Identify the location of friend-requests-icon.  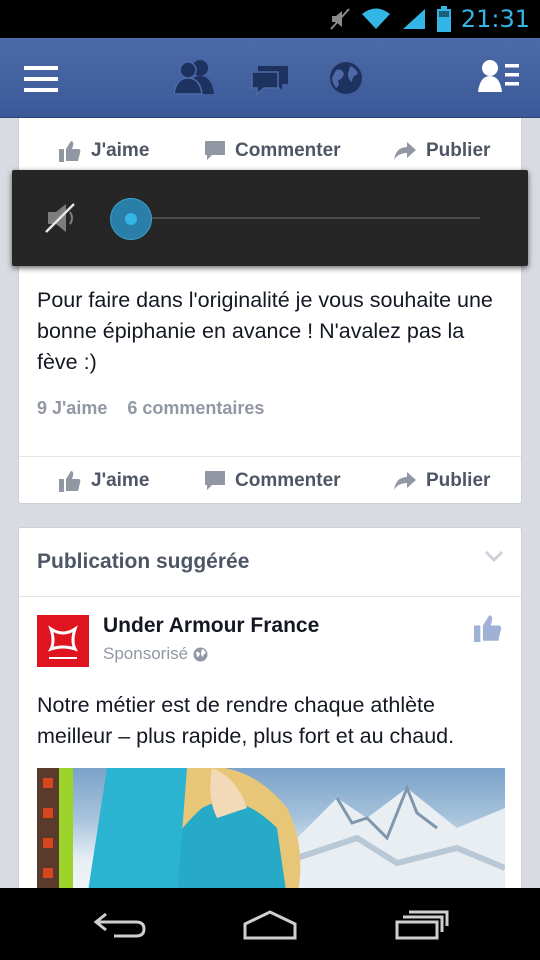
(194, 77).